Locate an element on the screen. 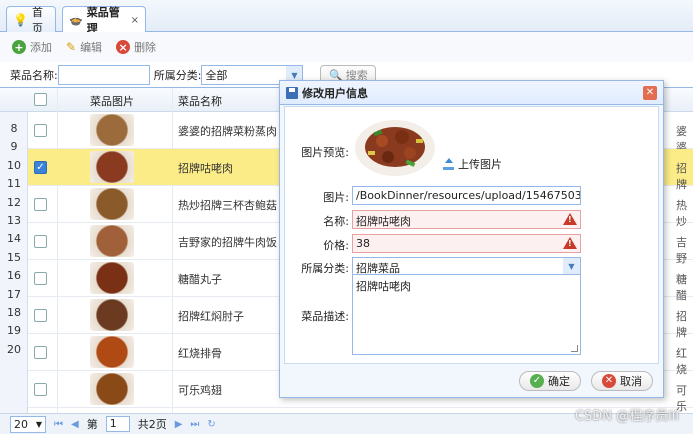 The height and width of the screenshot is (434, 693). page-size-select: 20 ▼ is located at coordinates (28, 424).